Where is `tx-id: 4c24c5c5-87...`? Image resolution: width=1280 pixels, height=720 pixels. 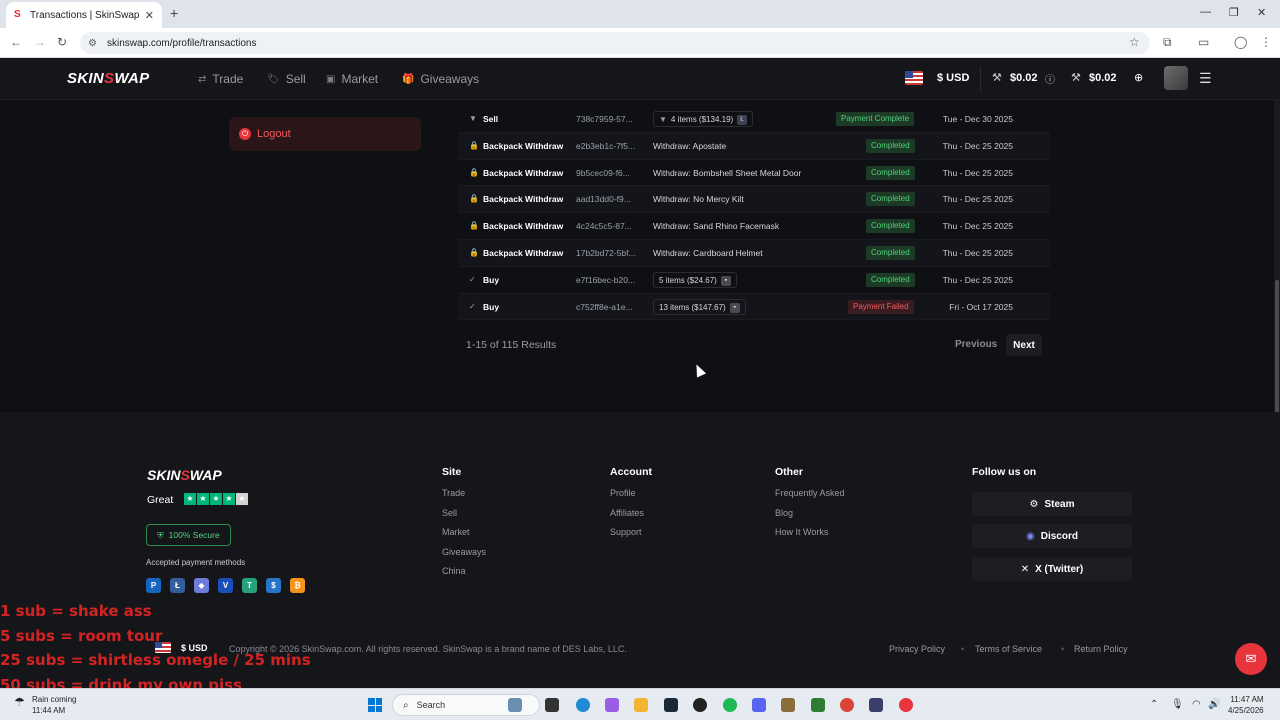 tx-id: 4c24c5c5-87... is located at coordinates (604, 226).